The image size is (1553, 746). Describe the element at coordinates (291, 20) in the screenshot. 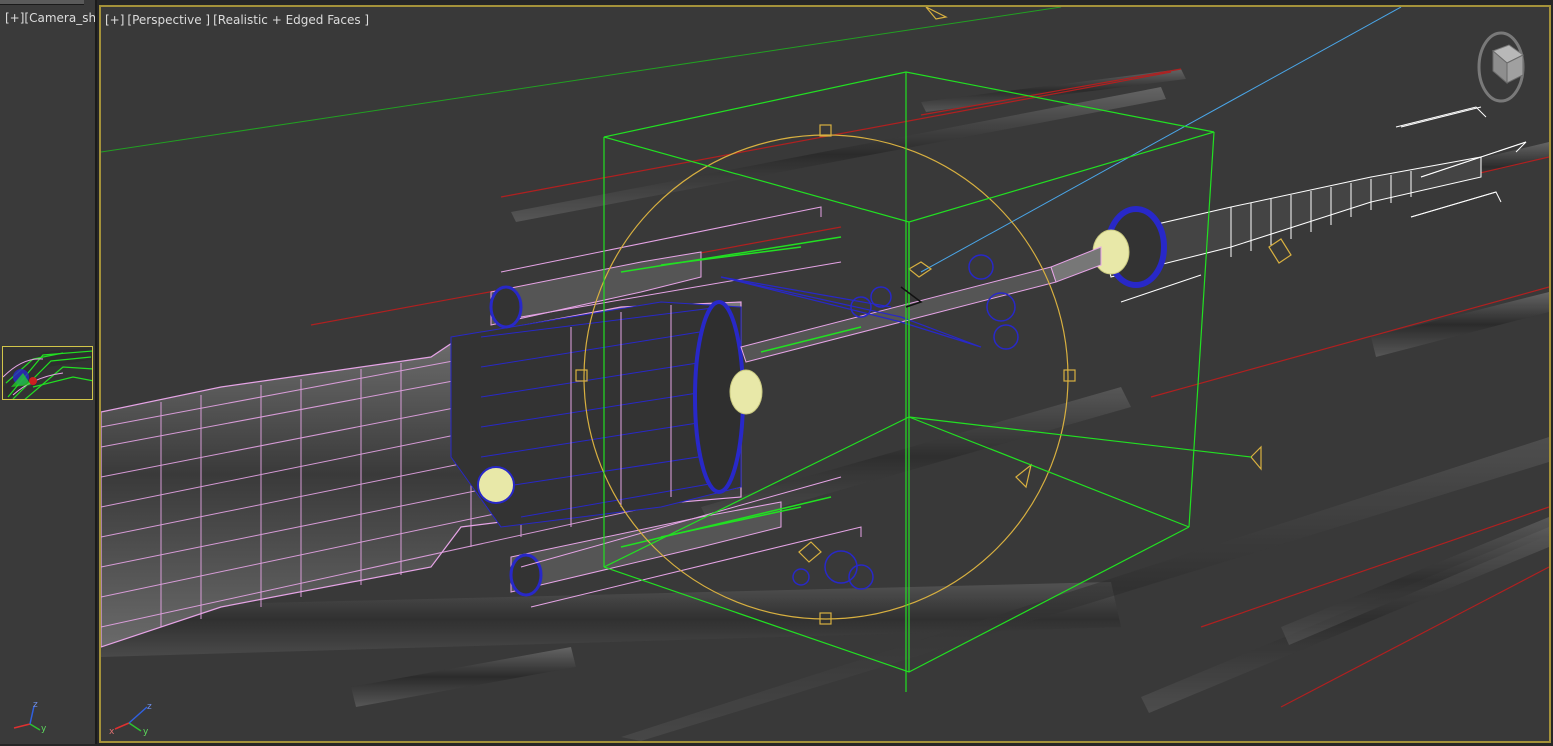

I see `viewport-shading-menu: [Realistic + Edged Faces ]` at that location.